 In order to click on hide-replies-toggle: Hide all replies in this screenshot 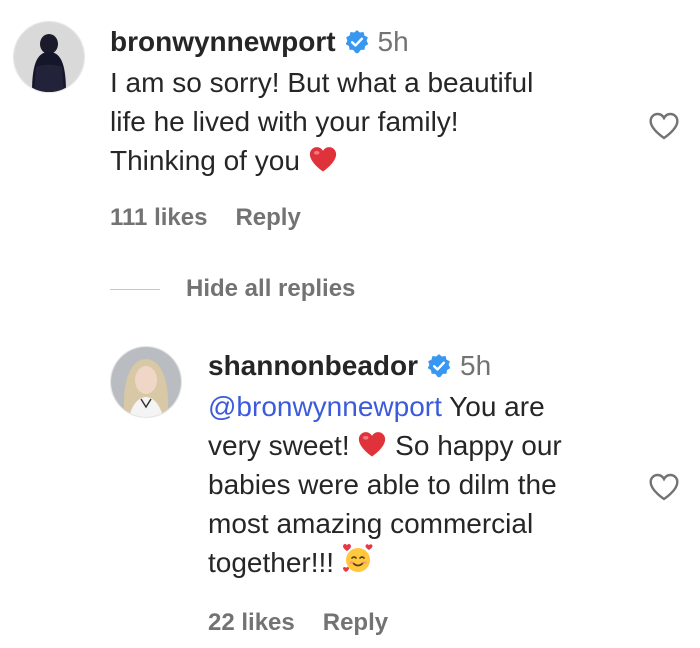, I will do `click(232, 289)`.